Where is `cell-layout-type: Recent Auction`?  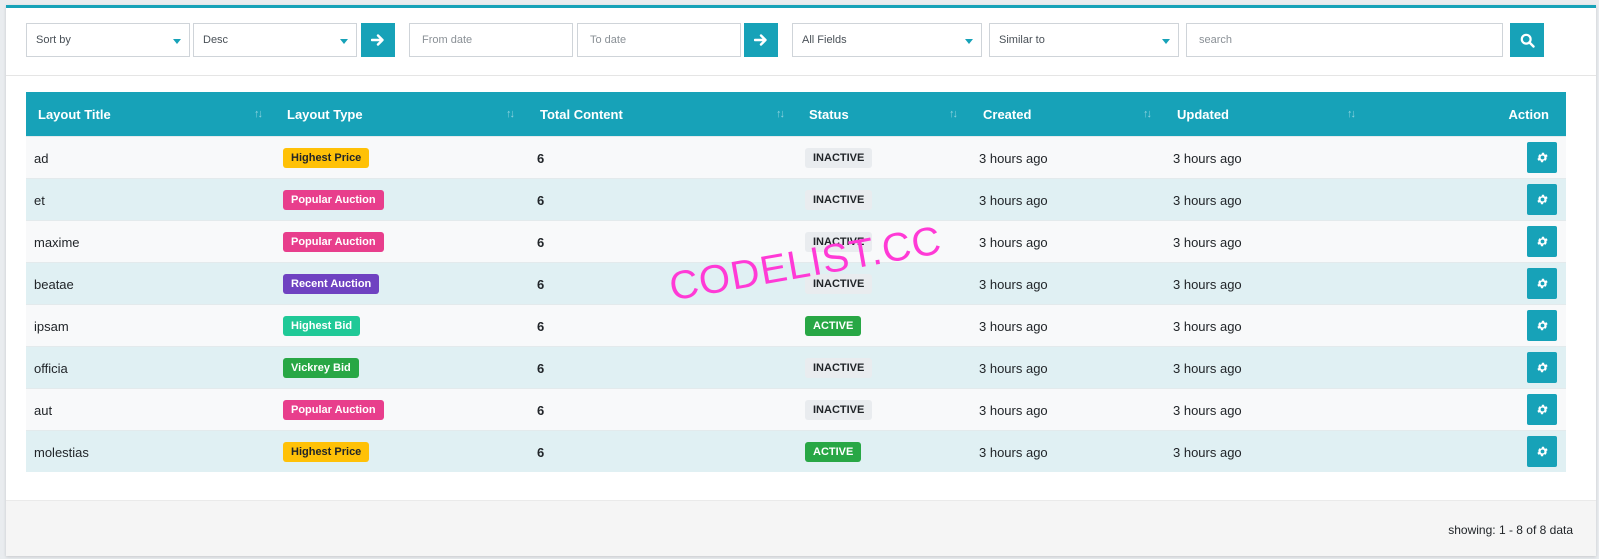
cell-layout-type: Recent Auction is located at coordinates (331, 284).